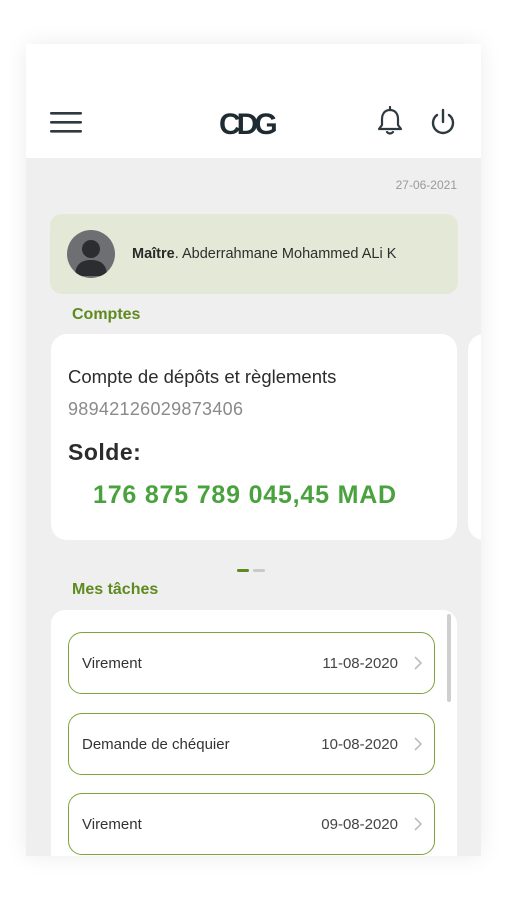 The height and width of the screenshot is (900, 507). What do you see at coordinates (156, 744) in the screenshot?
I see `task-label: Demande de chéquier` at bounding box center [156, 744].